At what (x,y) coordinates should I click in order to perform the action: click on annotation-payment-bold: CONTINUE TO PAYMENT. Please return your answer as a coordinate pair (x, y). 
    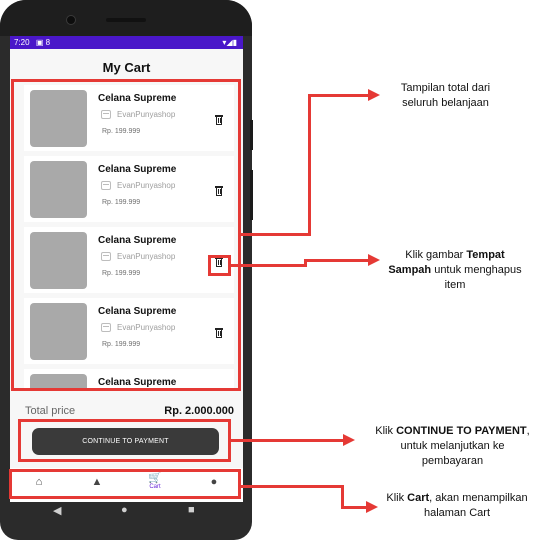
    Looking at the image, I should click on (461, 431).